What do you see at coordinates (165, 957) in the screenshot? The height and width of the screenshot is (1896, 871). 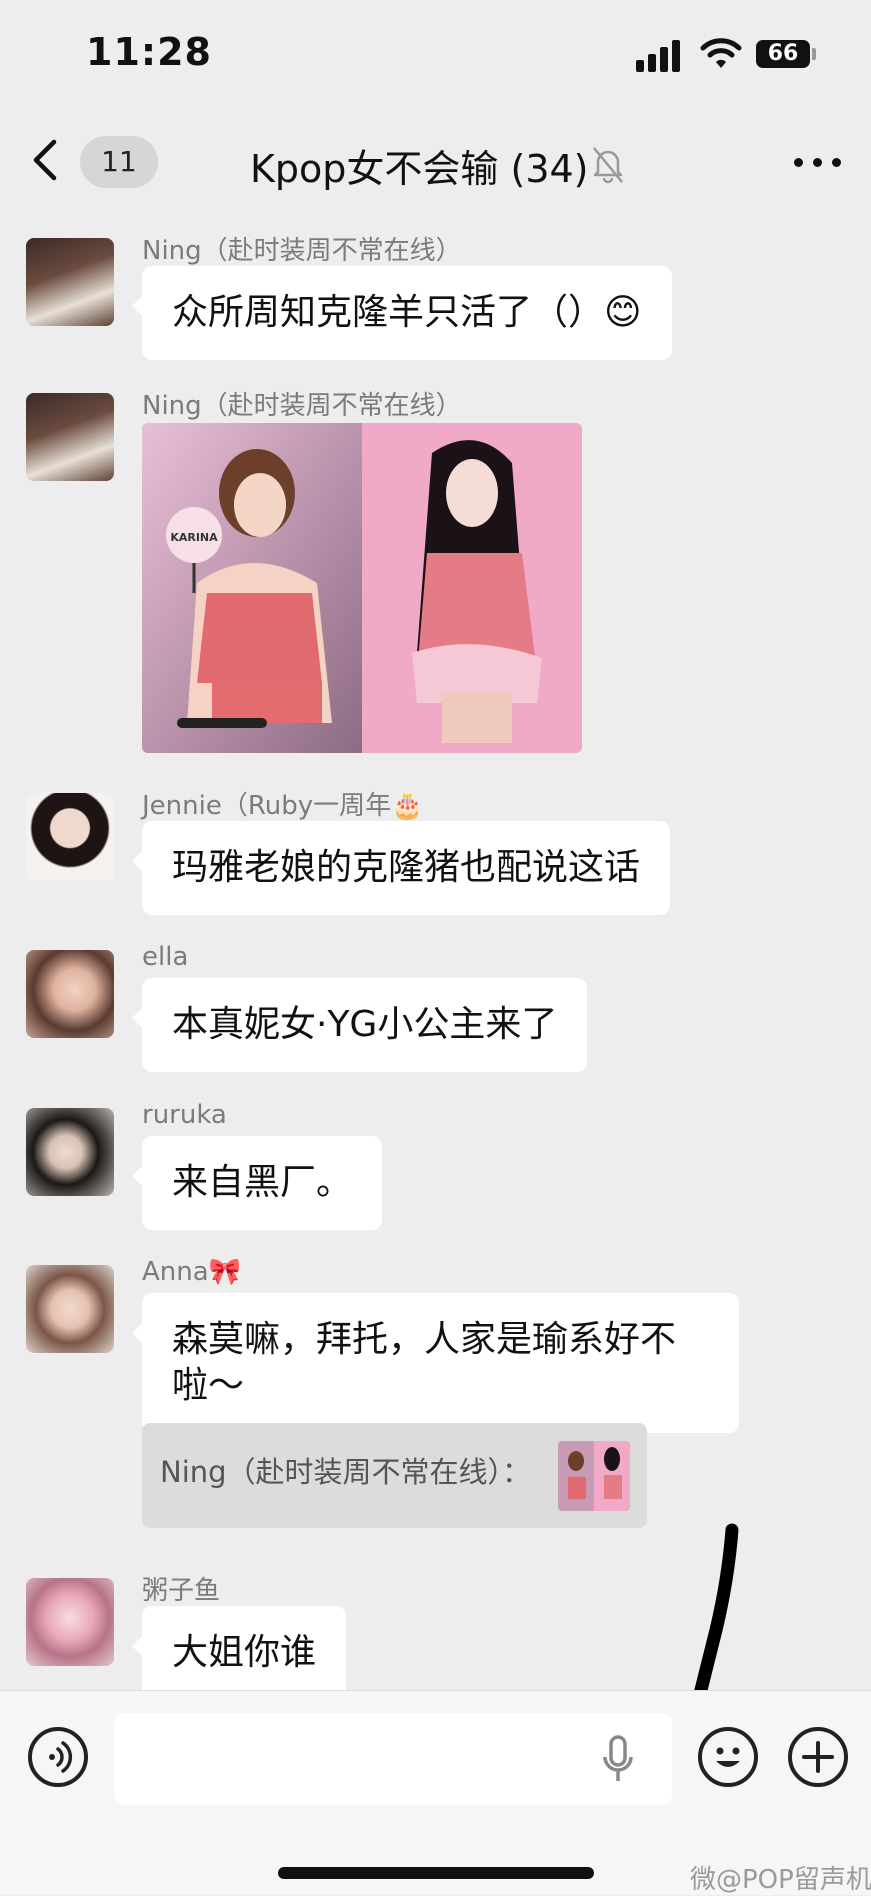 I see `sender-name: ella` at bounding box center [165, 957].